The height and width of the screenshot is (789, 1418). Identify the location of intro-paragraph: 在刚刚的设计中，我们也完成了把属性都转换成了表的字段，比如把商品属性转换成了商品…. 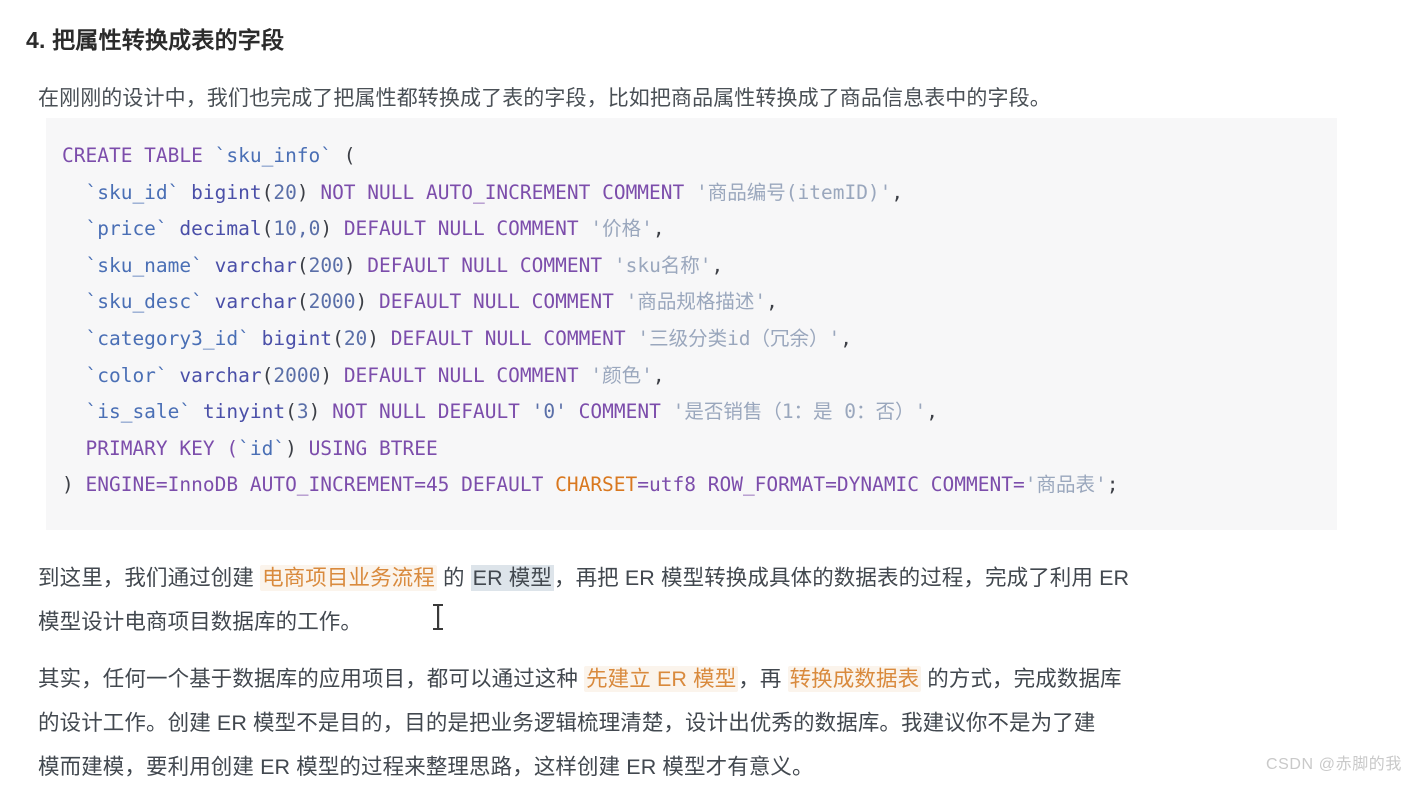
(544, 98).